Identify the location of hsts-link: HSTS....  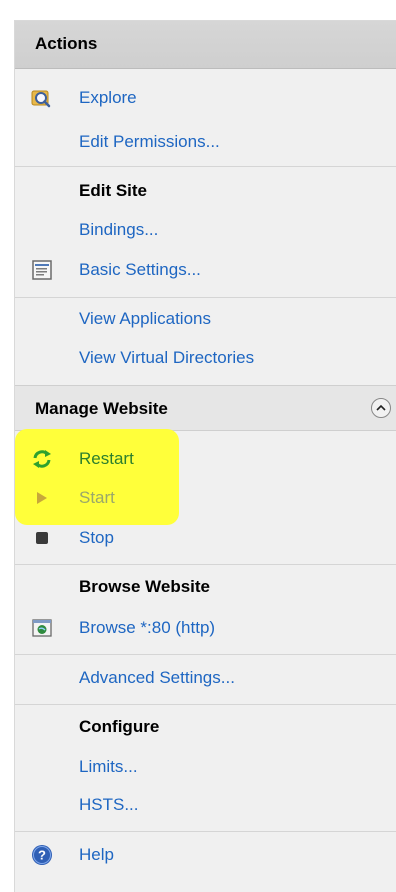
(109, 805).